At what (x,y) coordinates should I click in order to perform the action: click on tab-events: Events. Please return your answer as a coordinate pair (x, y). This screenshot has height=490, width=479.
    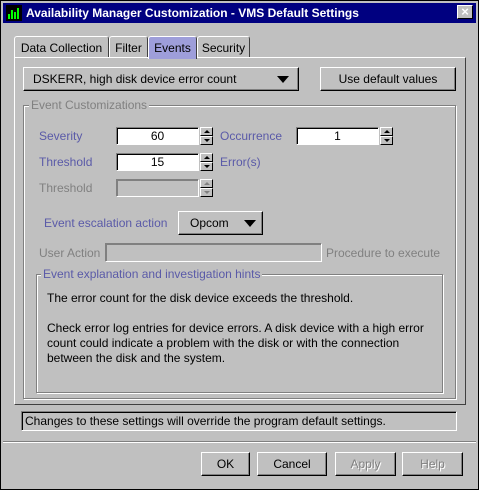
    Looking at the image, I should click on (172, 47).